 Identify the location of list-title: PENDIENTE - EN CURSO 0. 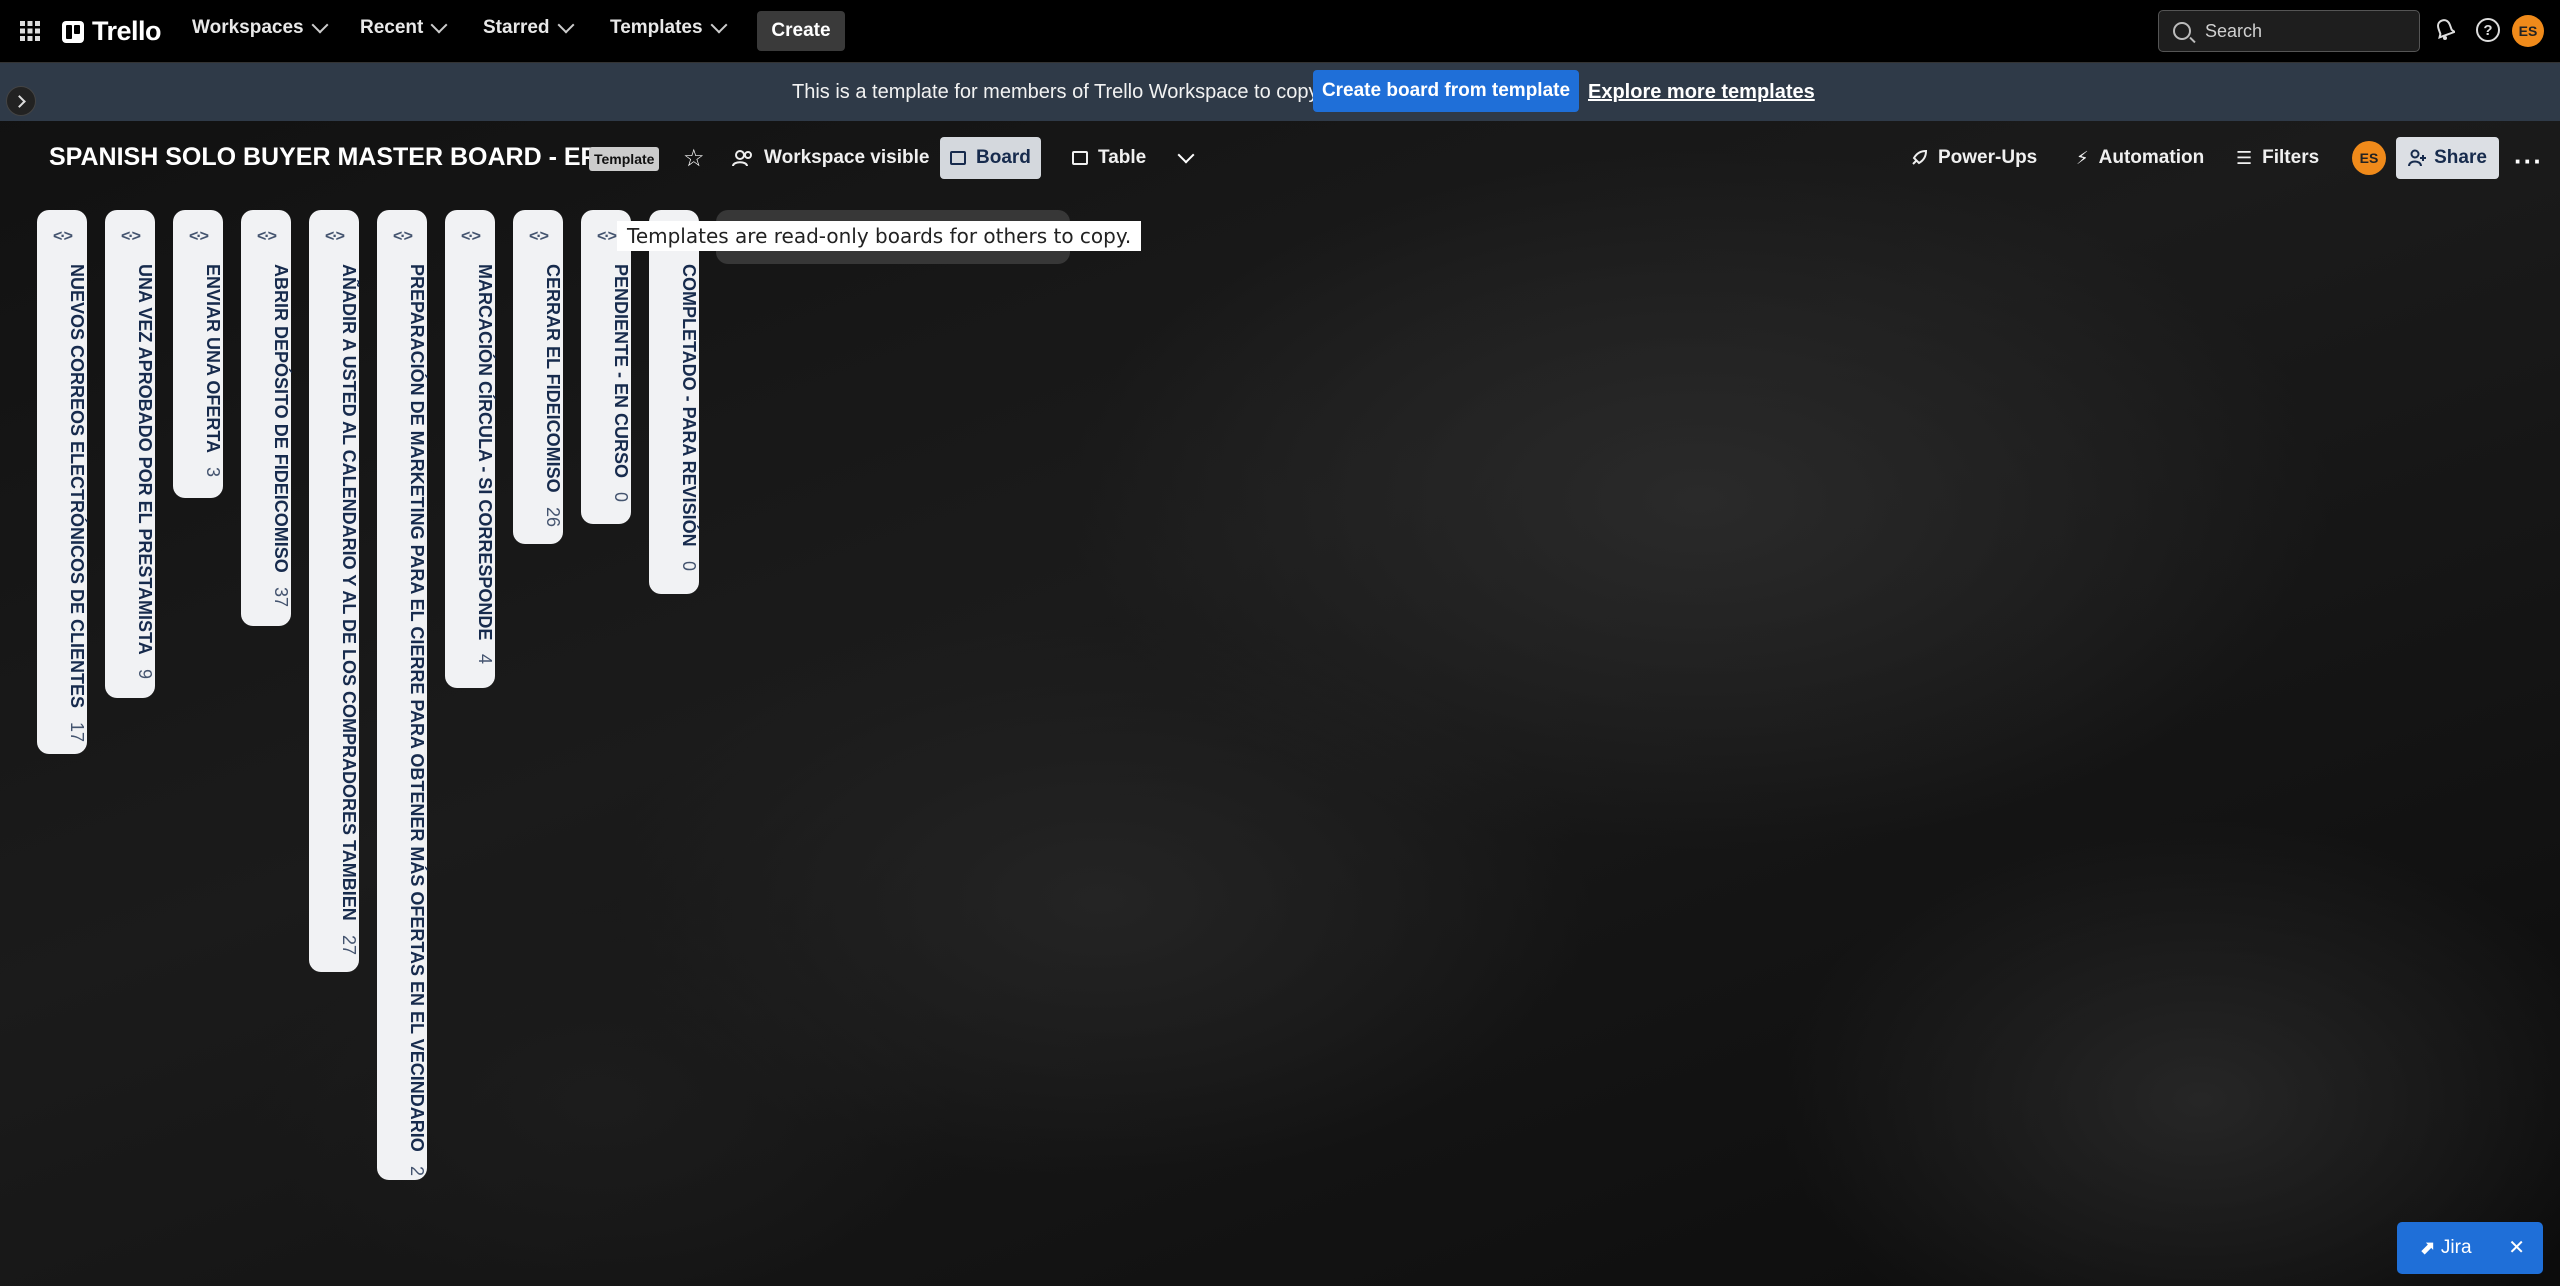
(606, 383).